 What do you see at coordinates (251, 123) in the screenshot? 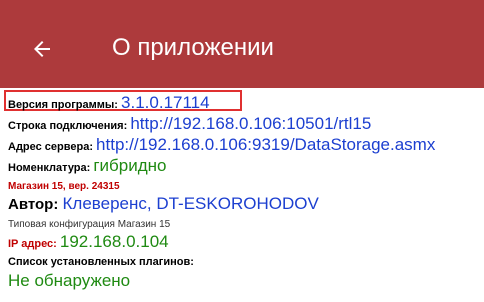
I see `connection-value: http://192.168.0.106:10501/rtl15` at bounding box center [251, 123].